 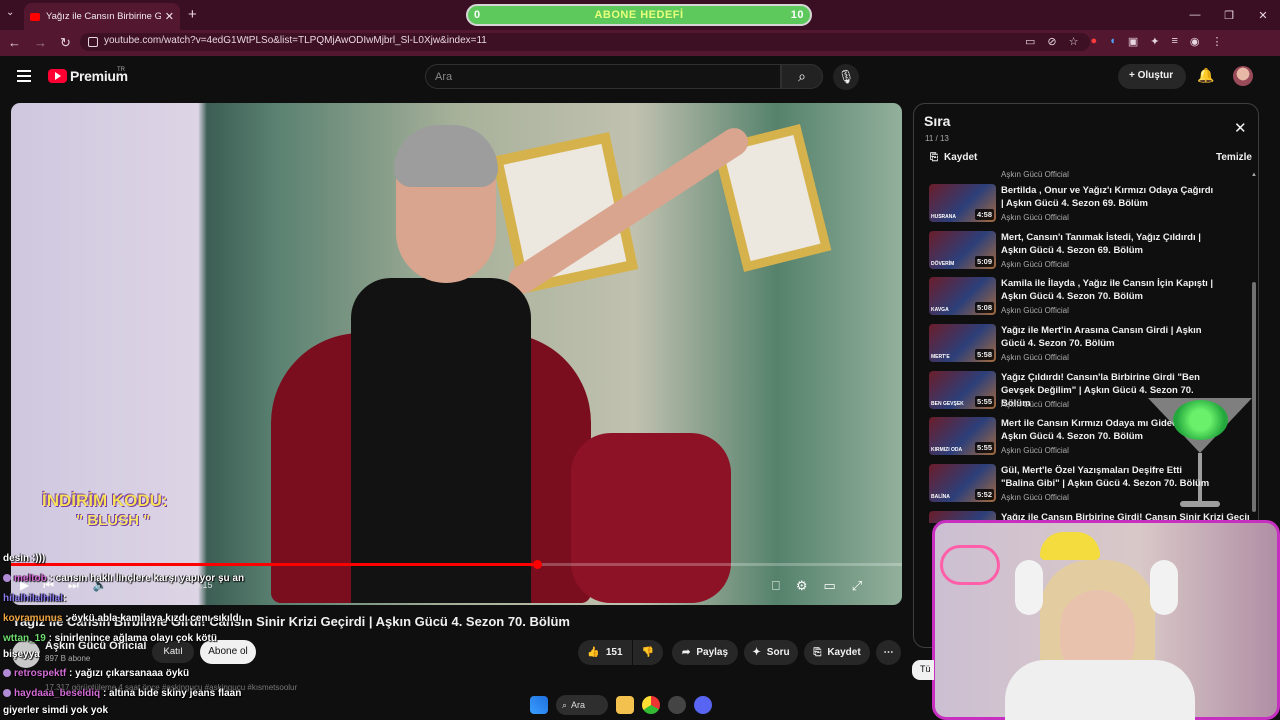 I want to click on country-badge: TR, so click(x=121, y=70).